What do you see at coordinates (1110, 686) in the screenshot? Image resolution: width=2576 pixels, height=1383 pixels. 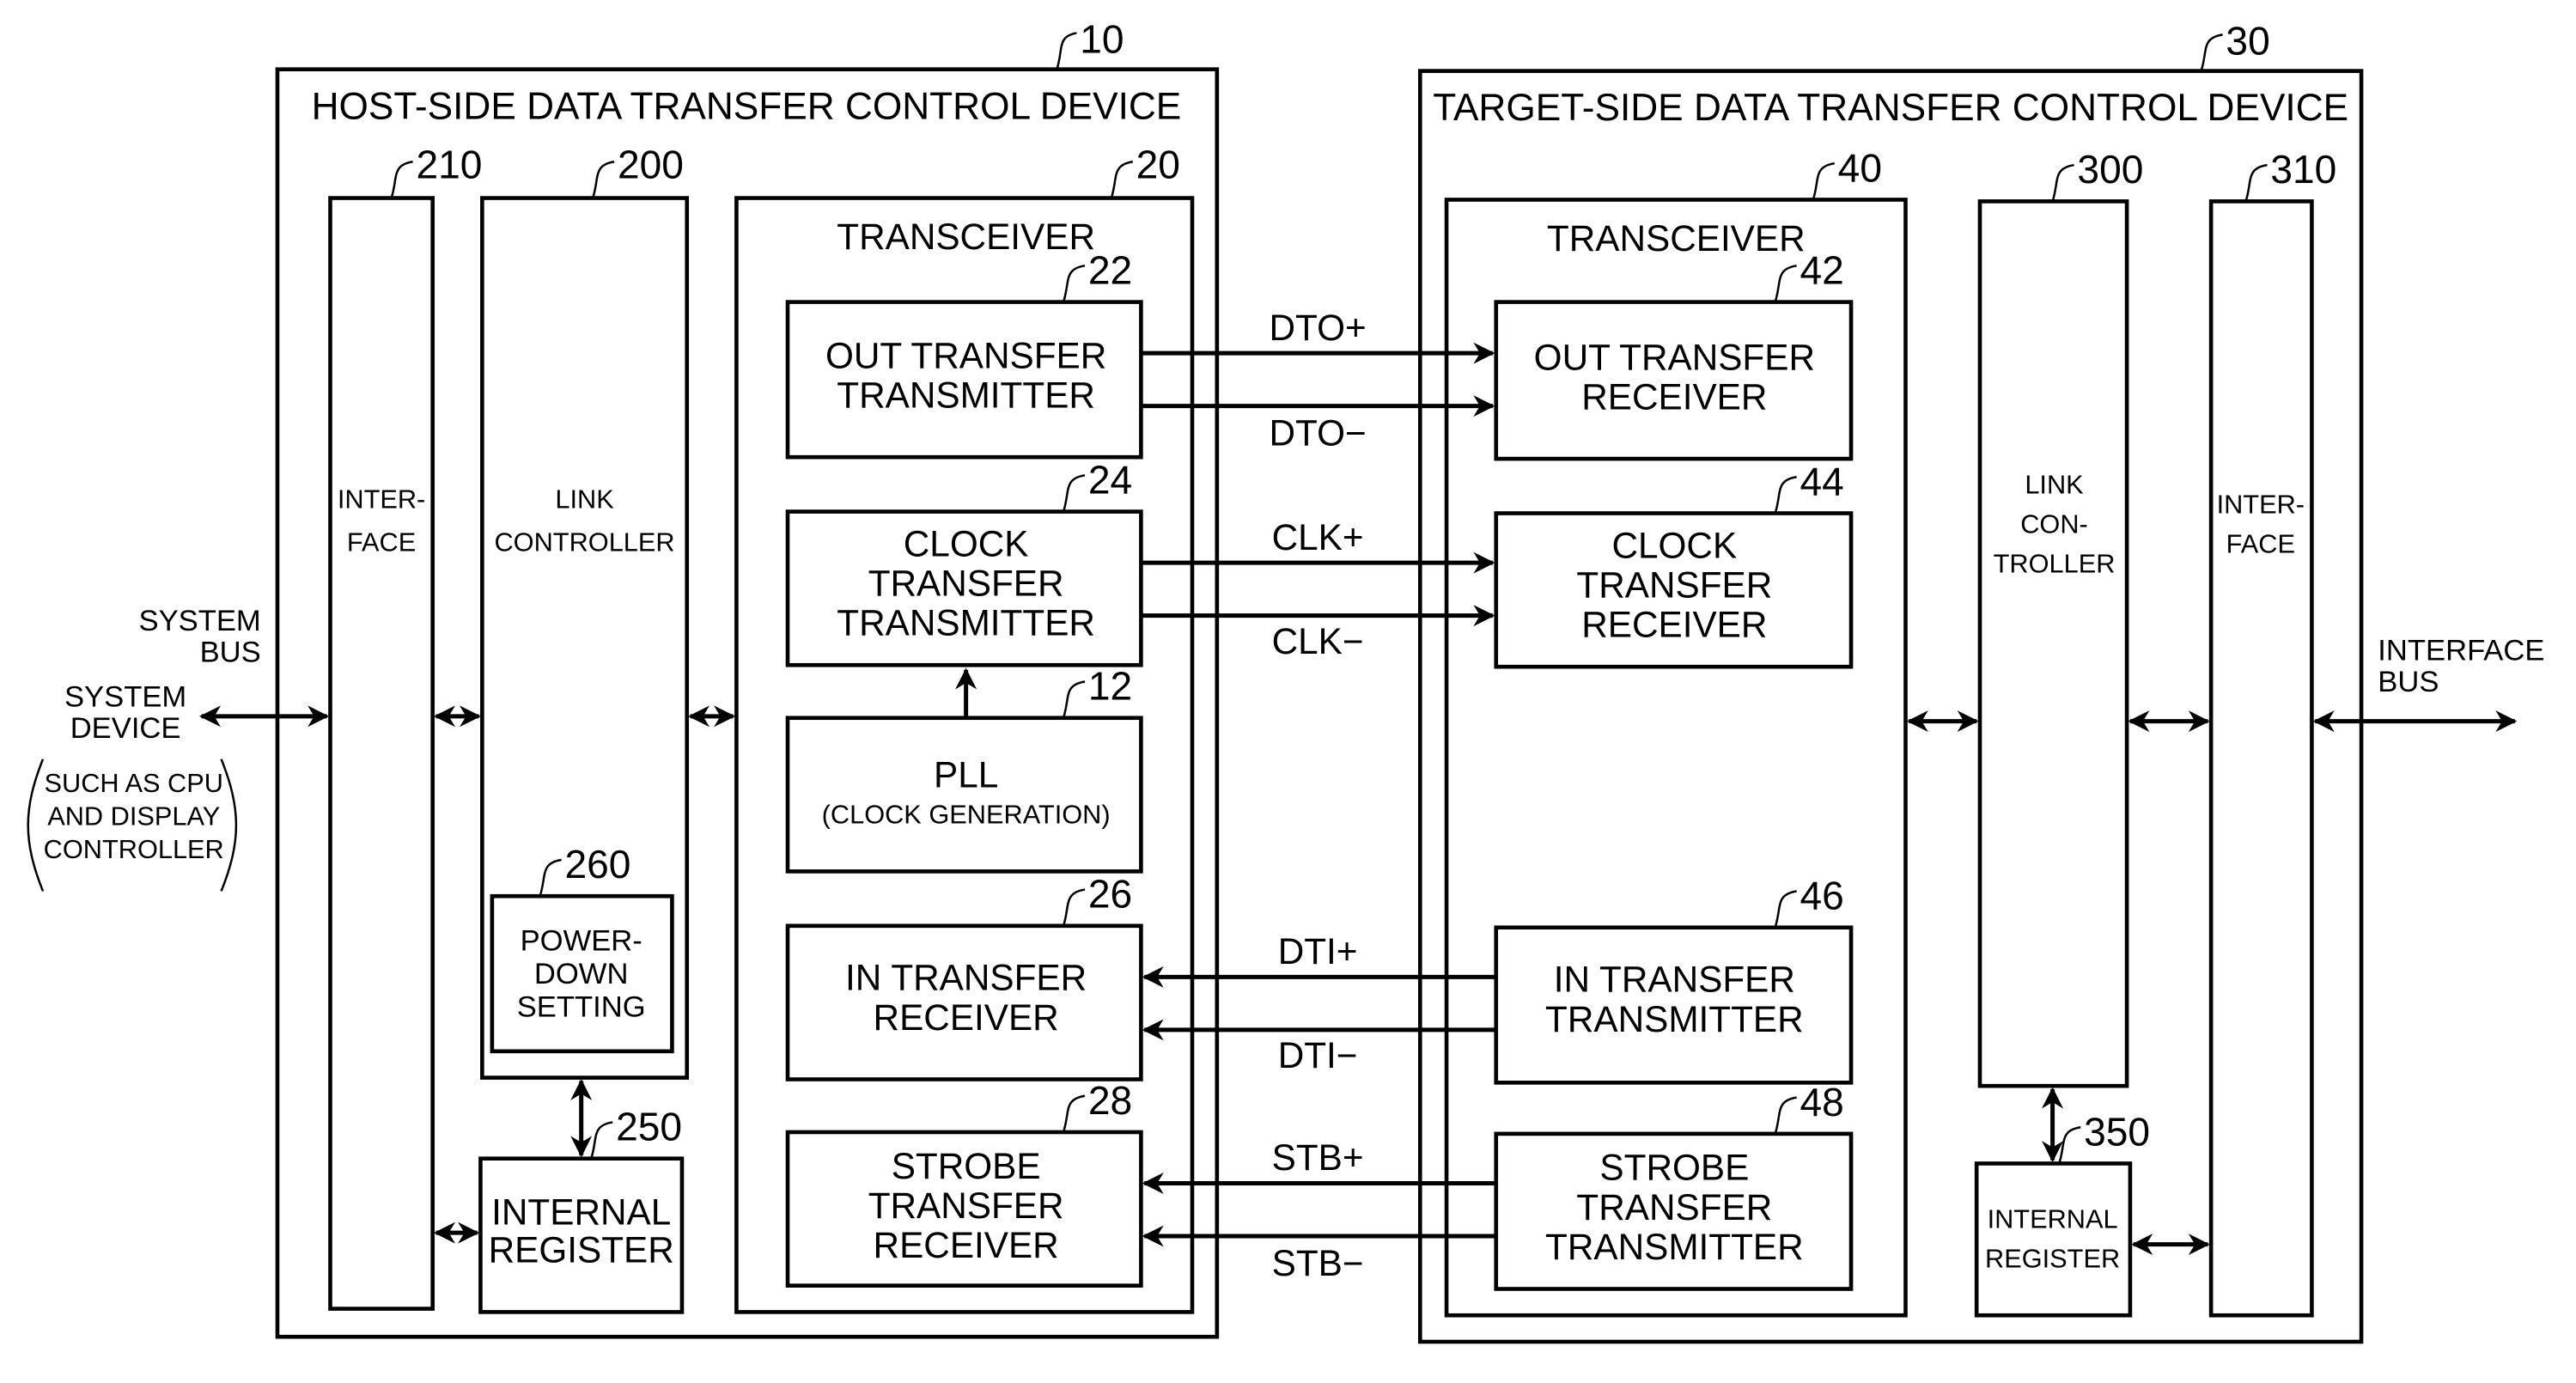 I see `pll-ref: 12` at bounding box center [1110, 686].